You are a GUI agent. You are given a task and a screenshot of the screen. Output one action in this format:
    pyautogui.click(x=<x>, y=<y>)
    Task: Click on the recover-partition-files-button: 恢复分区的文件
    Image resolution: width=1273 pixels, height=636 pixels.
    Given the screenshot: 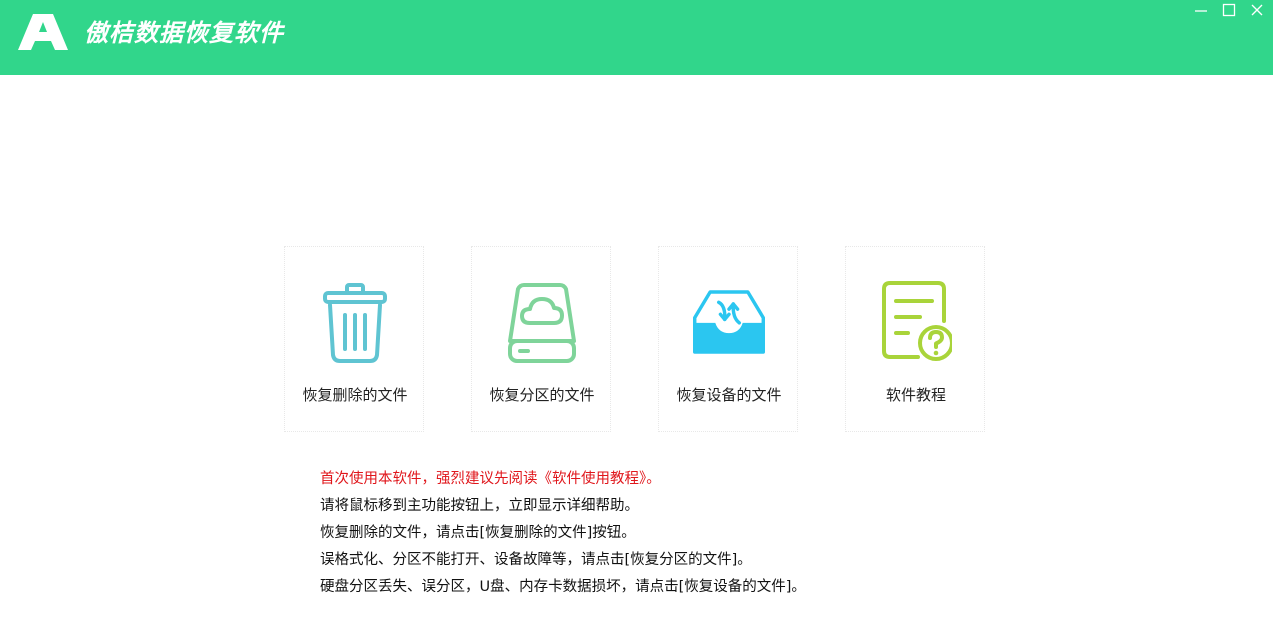 What is the action you would take?
    pyautogui.click(x=541, y=339)
    